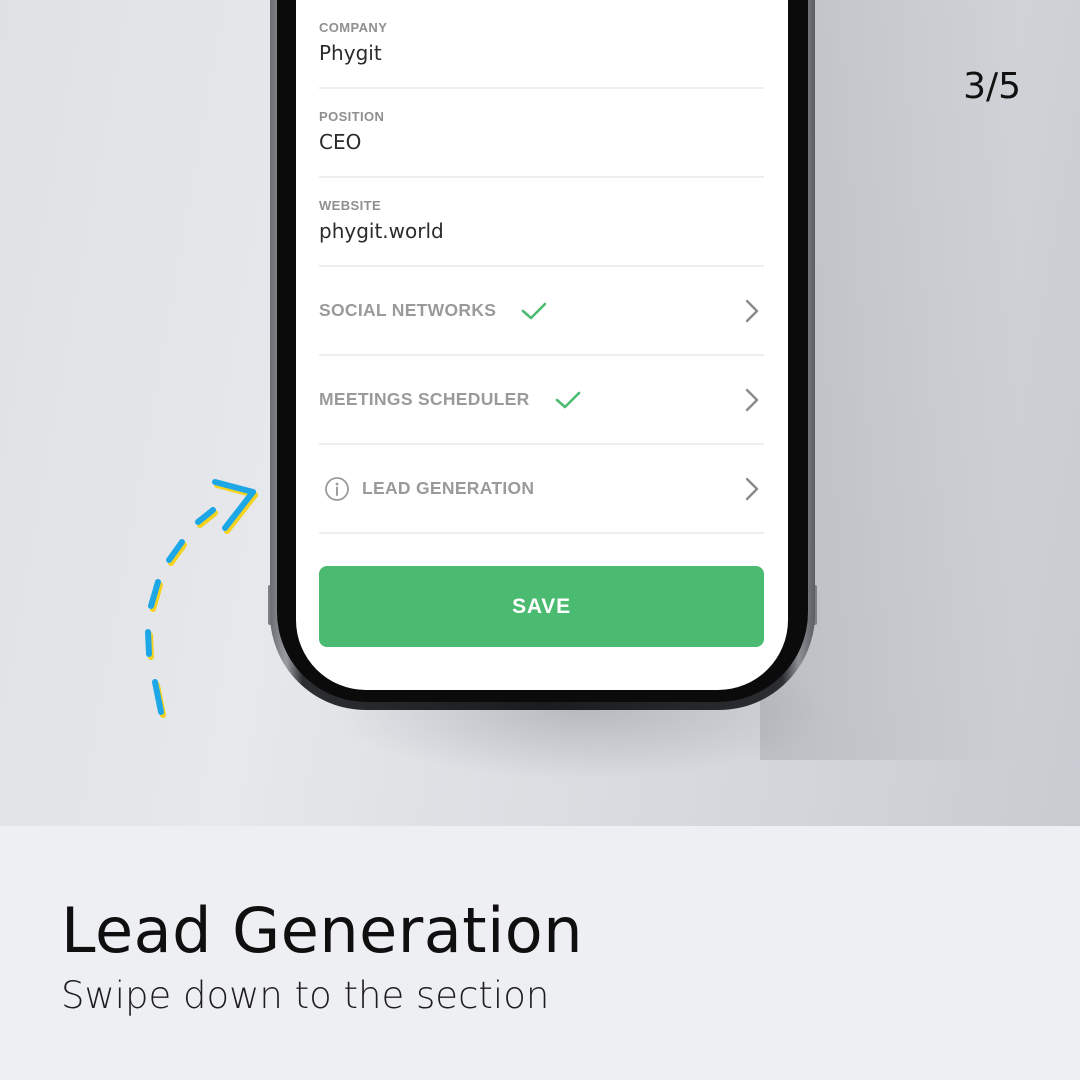 The width and height of the screenshot is (1080, 1080). Describe the element at coordinates (541, 489) in the screenshot. I see `lead-generation-row: LEAD GENERATION` at that location.